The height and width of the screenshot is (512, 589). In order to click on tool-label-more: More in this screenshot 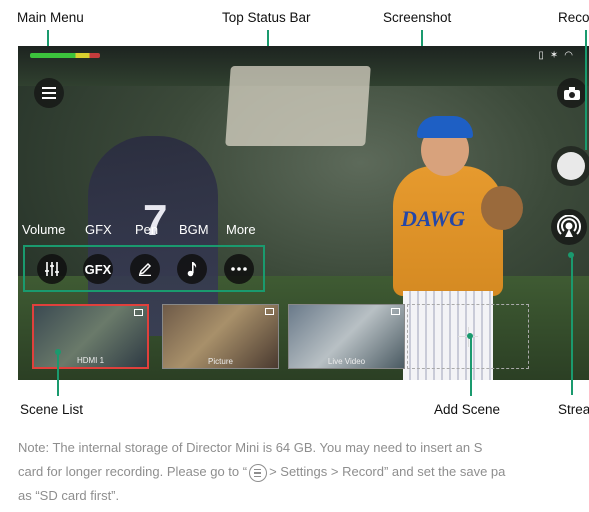, I will do `click(241, 229)`.